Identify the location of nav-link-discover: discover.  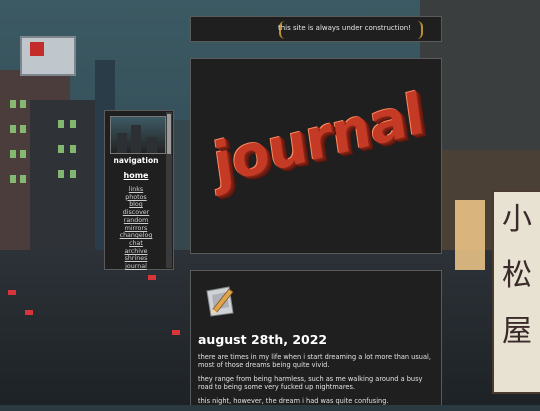
(136, 213).